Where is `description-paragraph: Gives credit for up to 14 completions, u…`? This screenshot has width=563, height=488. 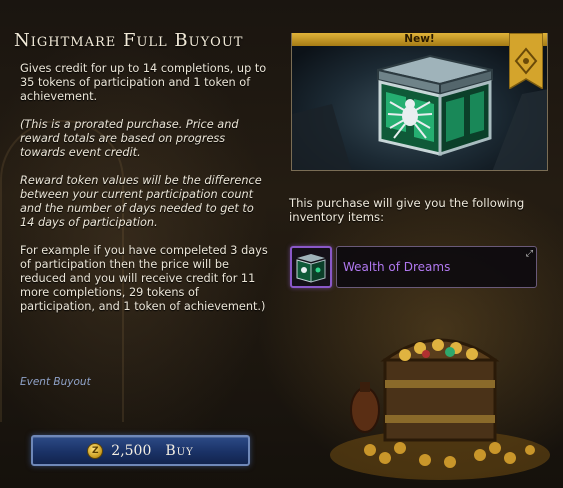
description-paragraph: Gives credit for up to 14 completions, u… is located at coordinates (143, 82).